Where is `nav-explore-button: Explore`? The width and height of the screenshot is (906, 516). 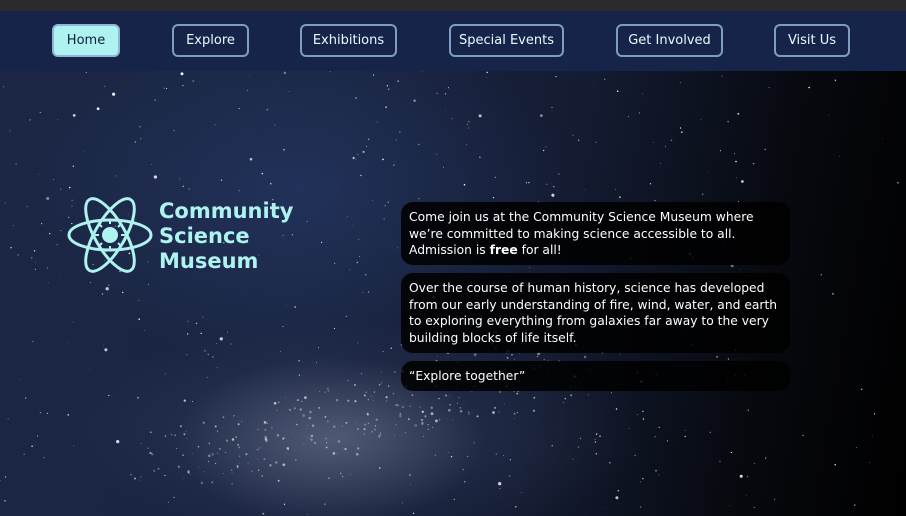 nav-explore-button: Explore is located at coordinates (210, 40).